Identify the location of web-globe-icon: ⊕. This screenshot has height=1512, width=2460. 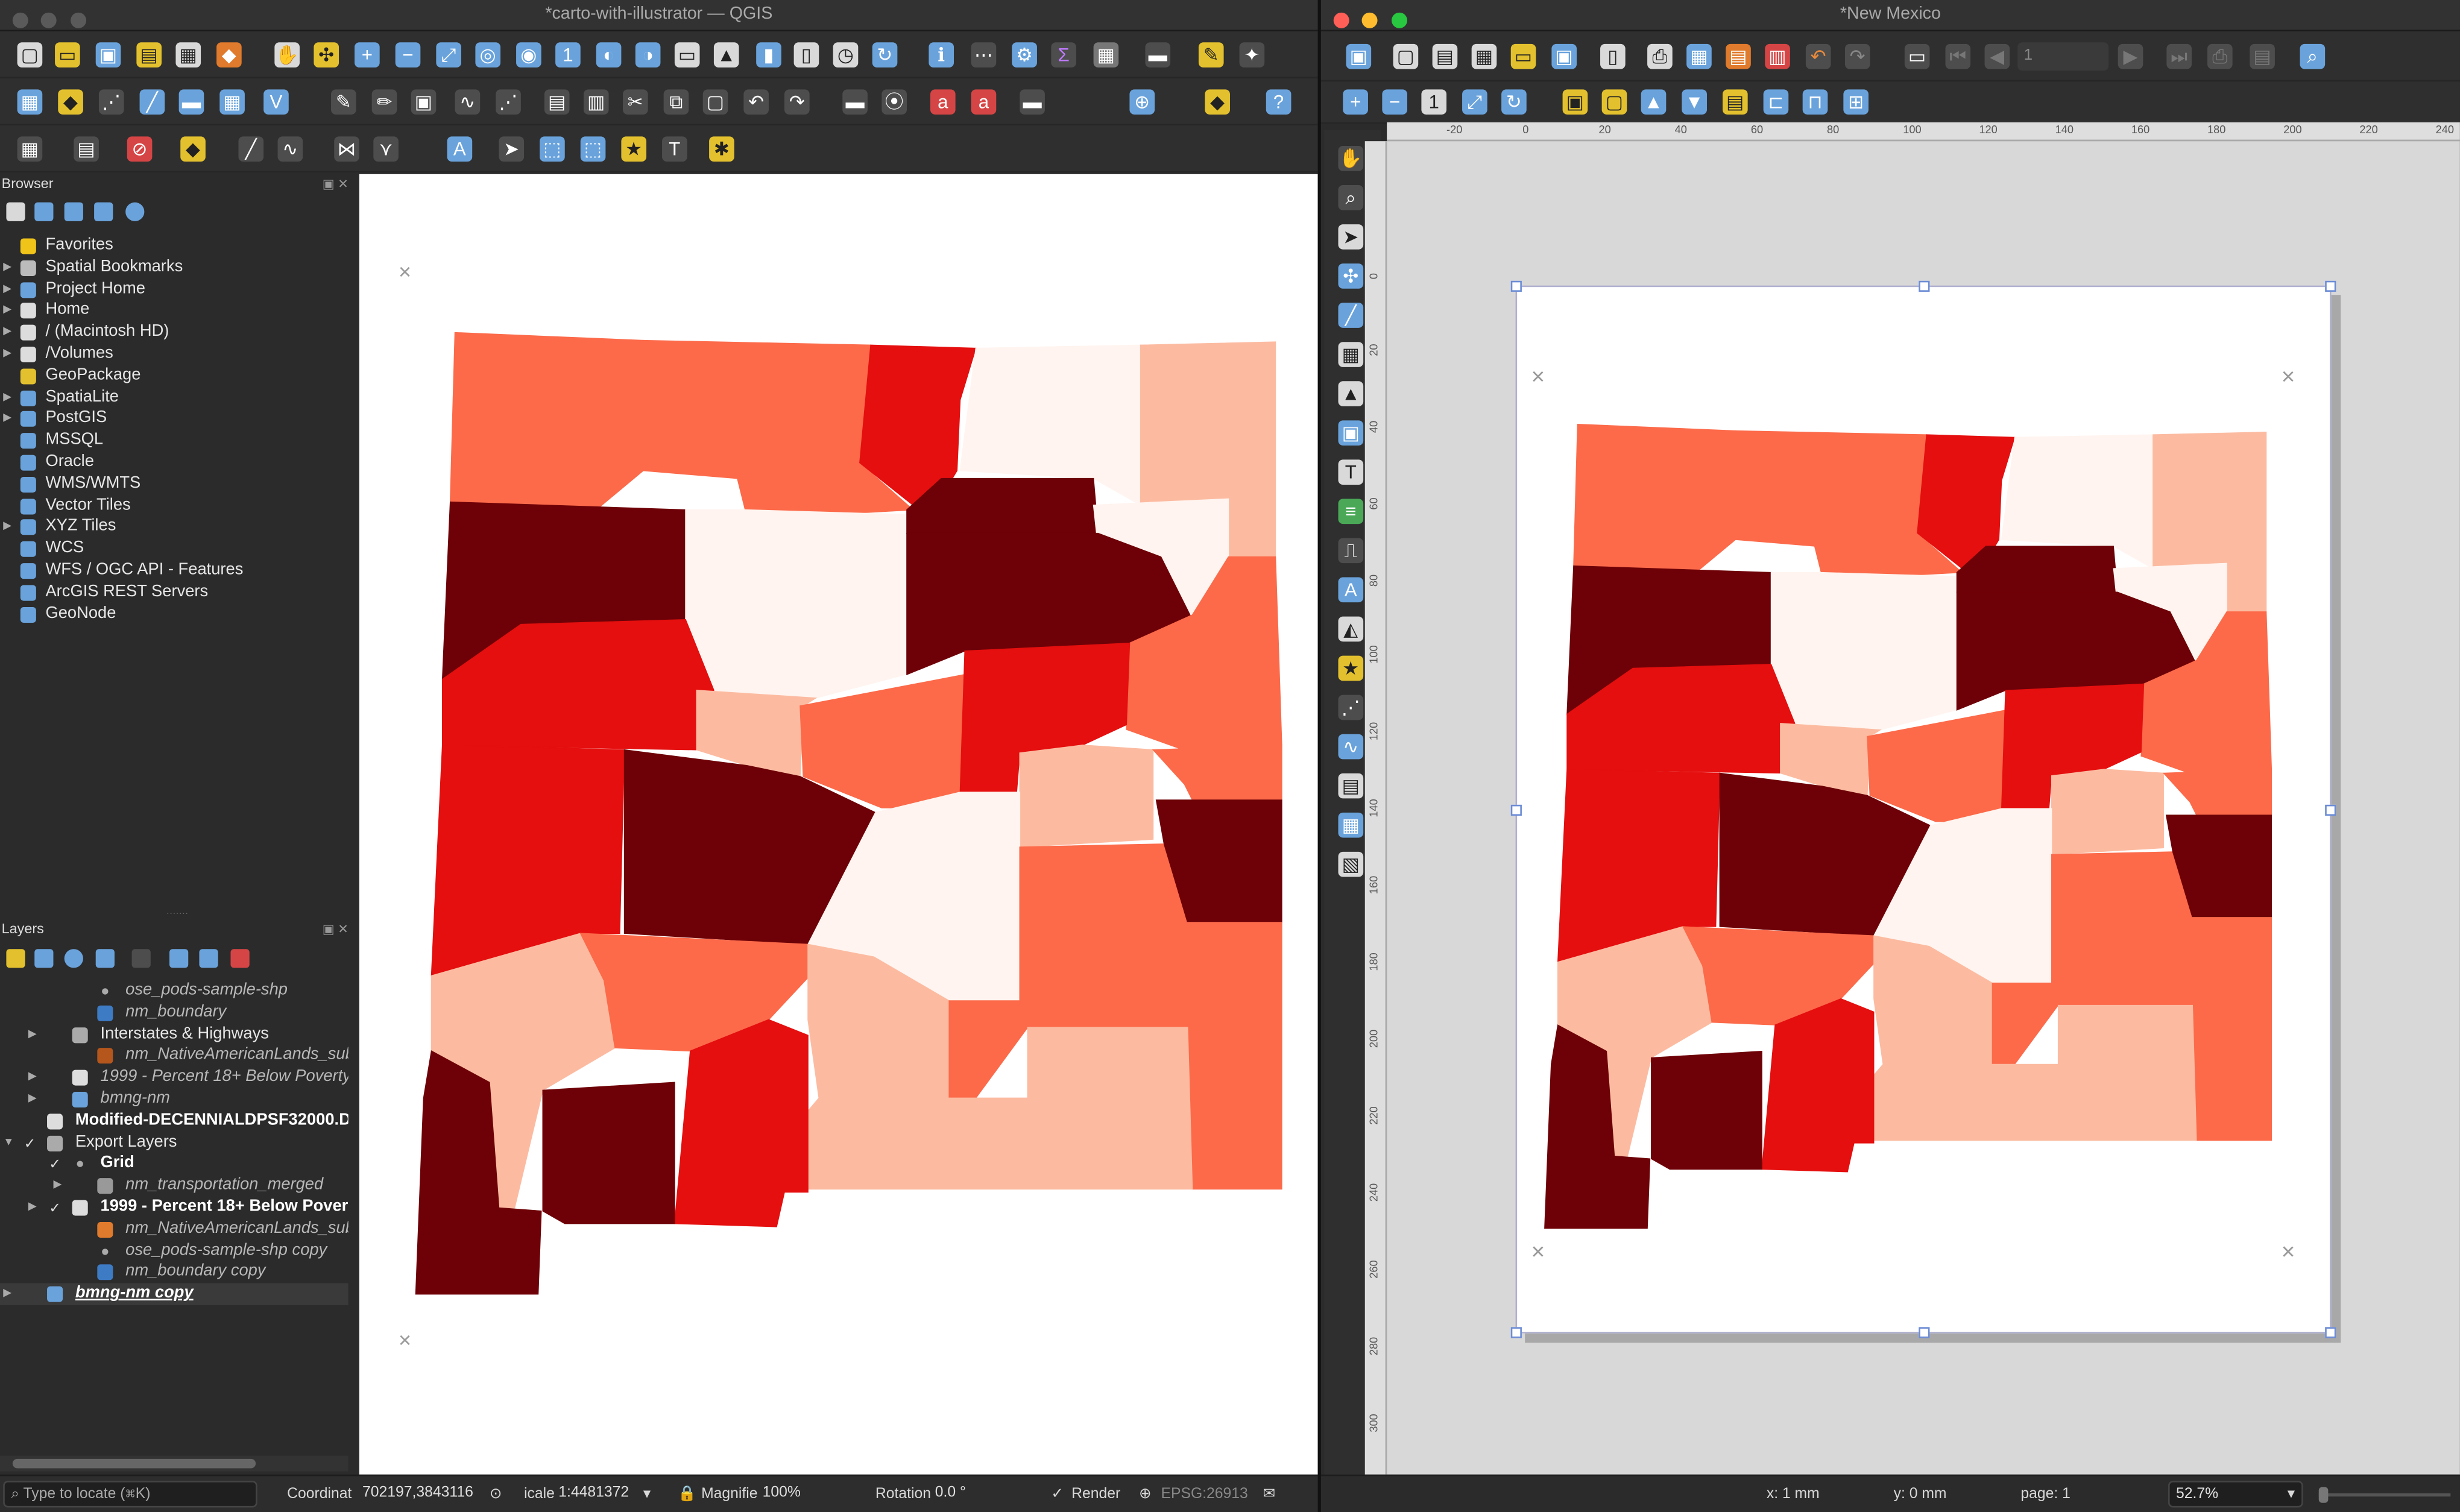
(1142, 102).